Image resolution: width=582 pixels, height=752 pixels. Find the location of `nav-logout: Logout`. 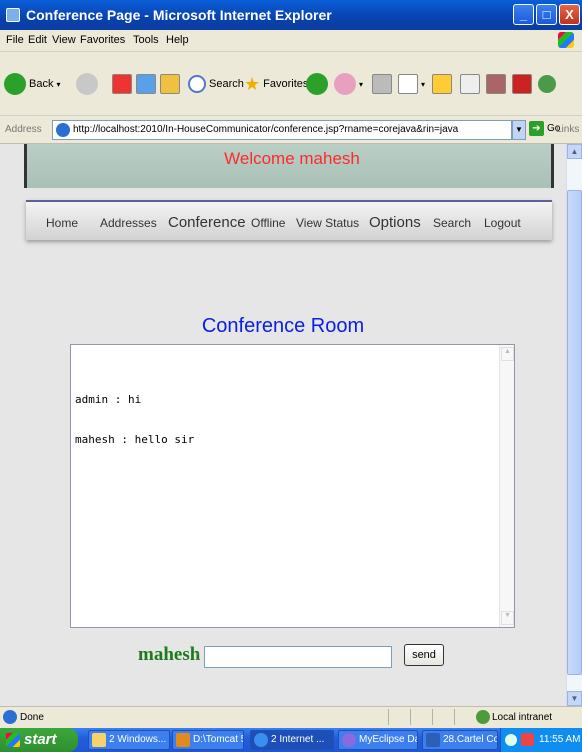

nav-logout: Logout is located at coordinates (502, 223).